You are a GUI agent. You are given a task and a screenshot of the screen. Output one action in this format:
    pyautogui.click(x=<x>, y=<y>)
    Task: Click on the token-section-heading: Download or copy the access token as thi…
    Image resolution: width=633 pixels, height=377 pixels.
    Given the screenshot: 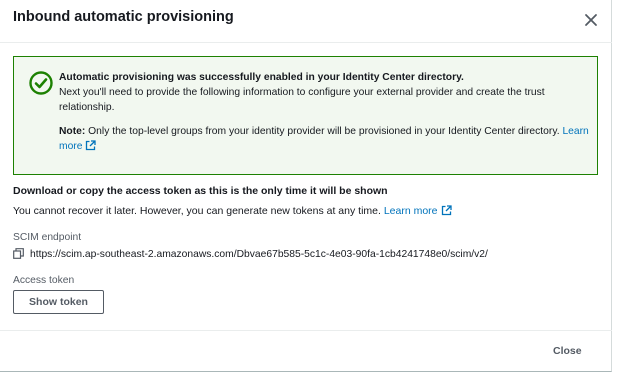 What is the action you would take?
    pyautogui.click(x=200, y=191)
    